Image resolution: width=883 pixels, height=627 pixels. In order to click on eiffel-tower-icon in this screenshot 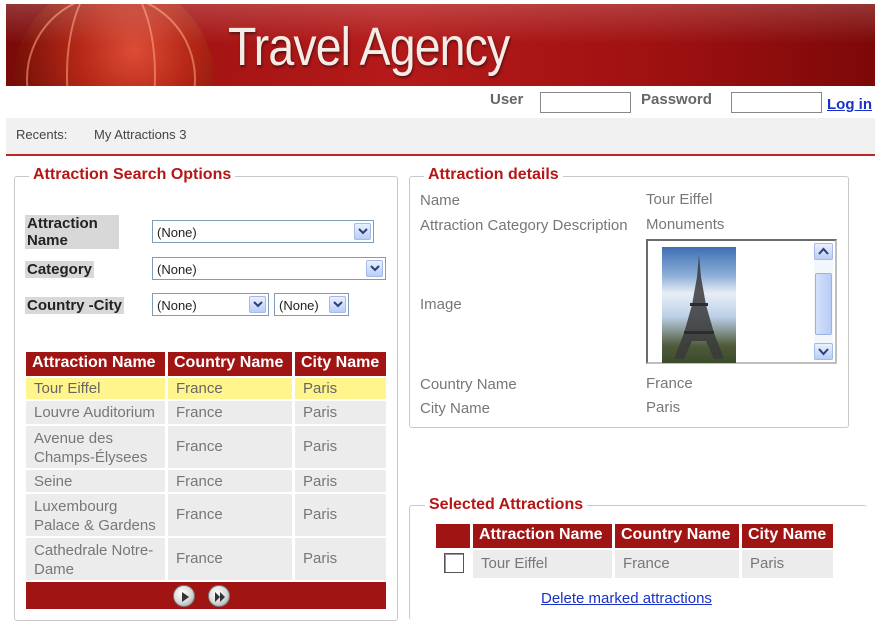, I will do `click(699, 307)`.